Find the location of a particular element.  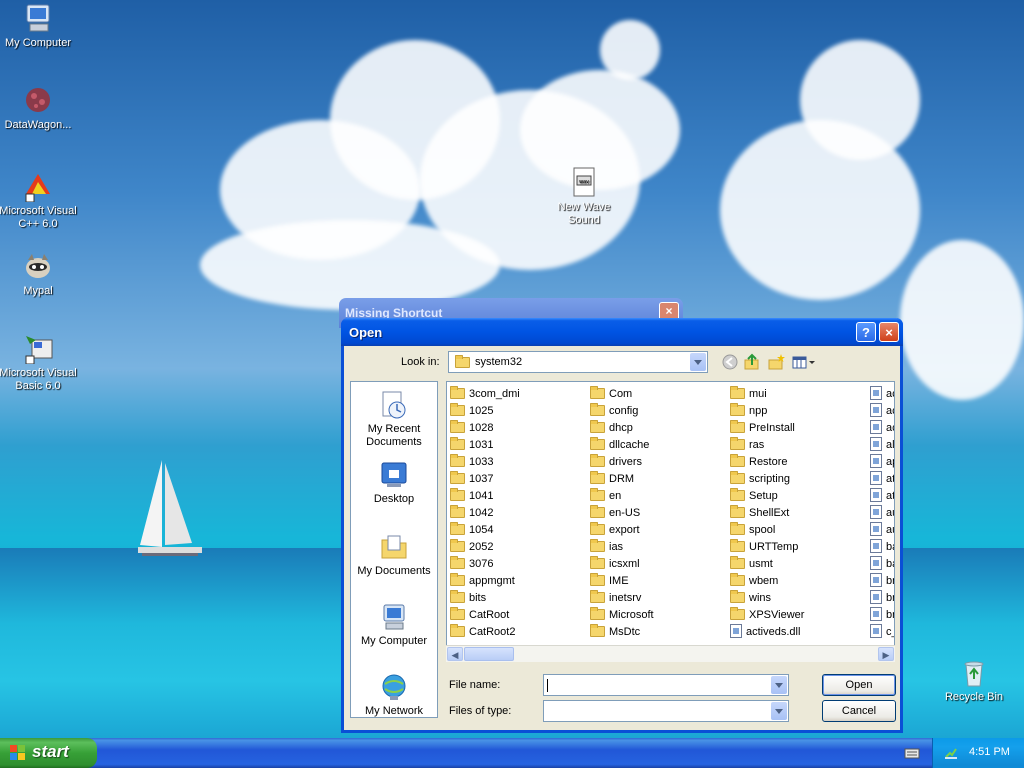

folder-item: ShellExt is located at coordinates (767, 513).